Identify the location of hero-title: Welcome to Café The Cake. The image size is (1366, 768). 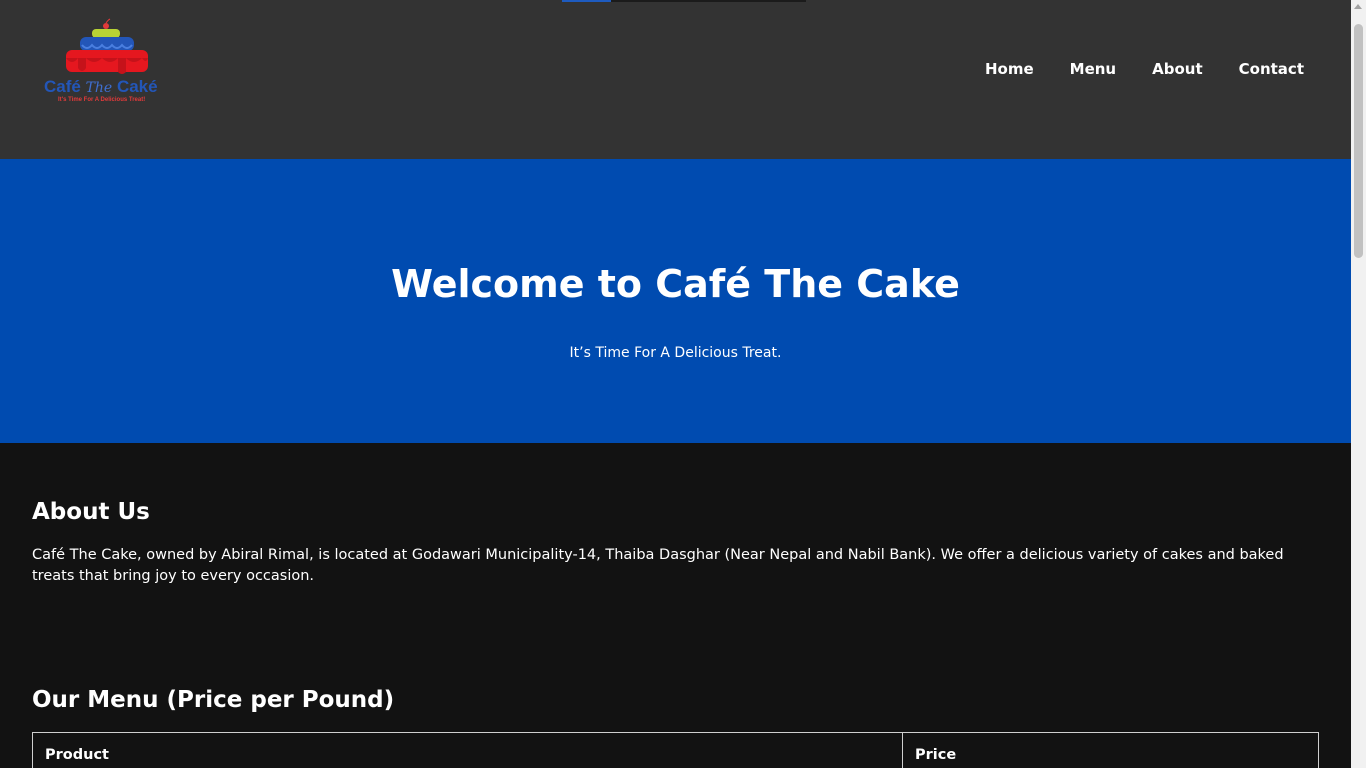
(675, 284).